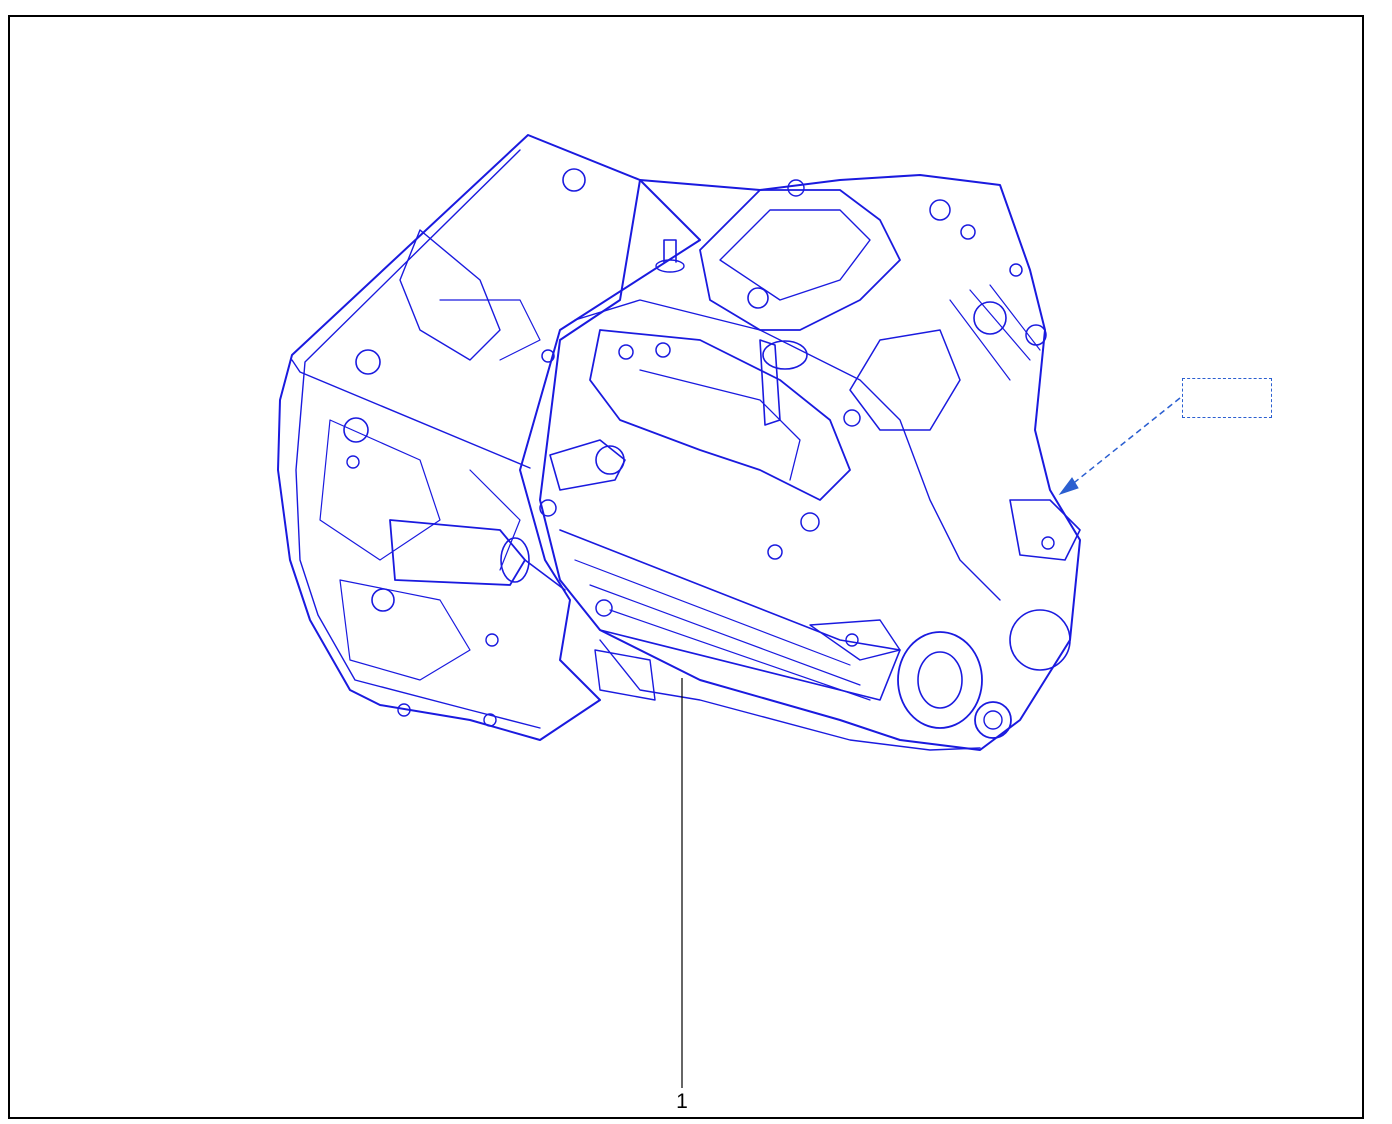 The height and width of the screenshot is (1124, 1392). Describe the element at coordinates (905, 380) in the screenshot. I see `differential-housing` at that location.